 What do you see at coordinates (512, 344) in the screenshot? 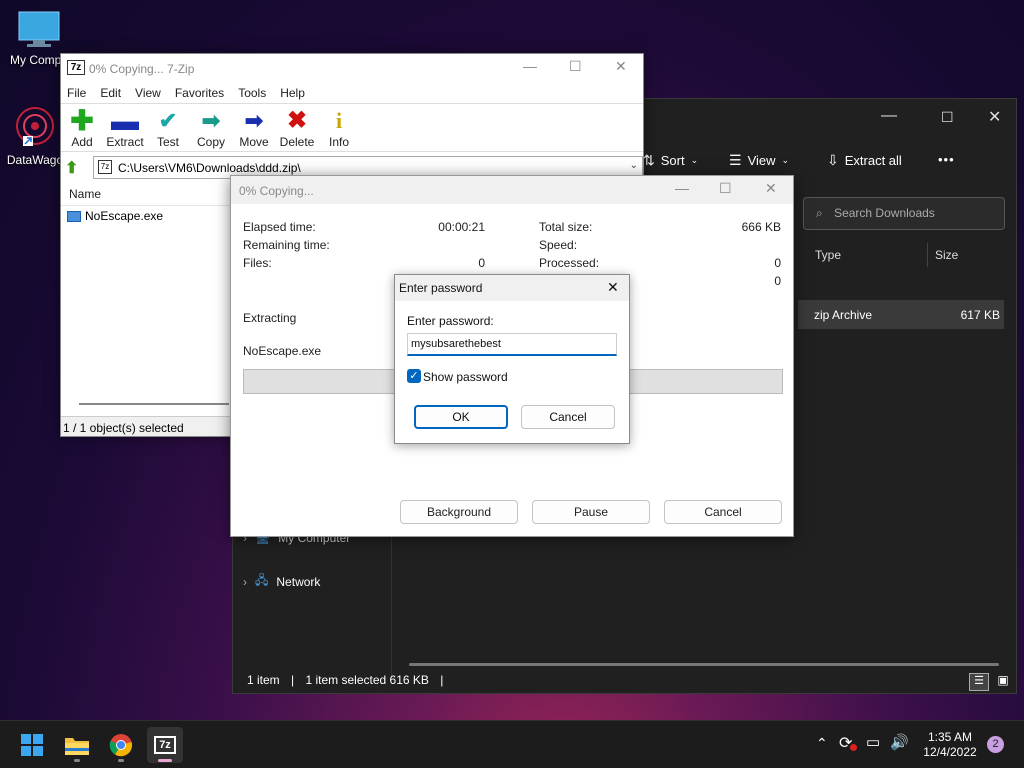
I see `password-input: mysubsarethebest` at bounding box center [512, 344].